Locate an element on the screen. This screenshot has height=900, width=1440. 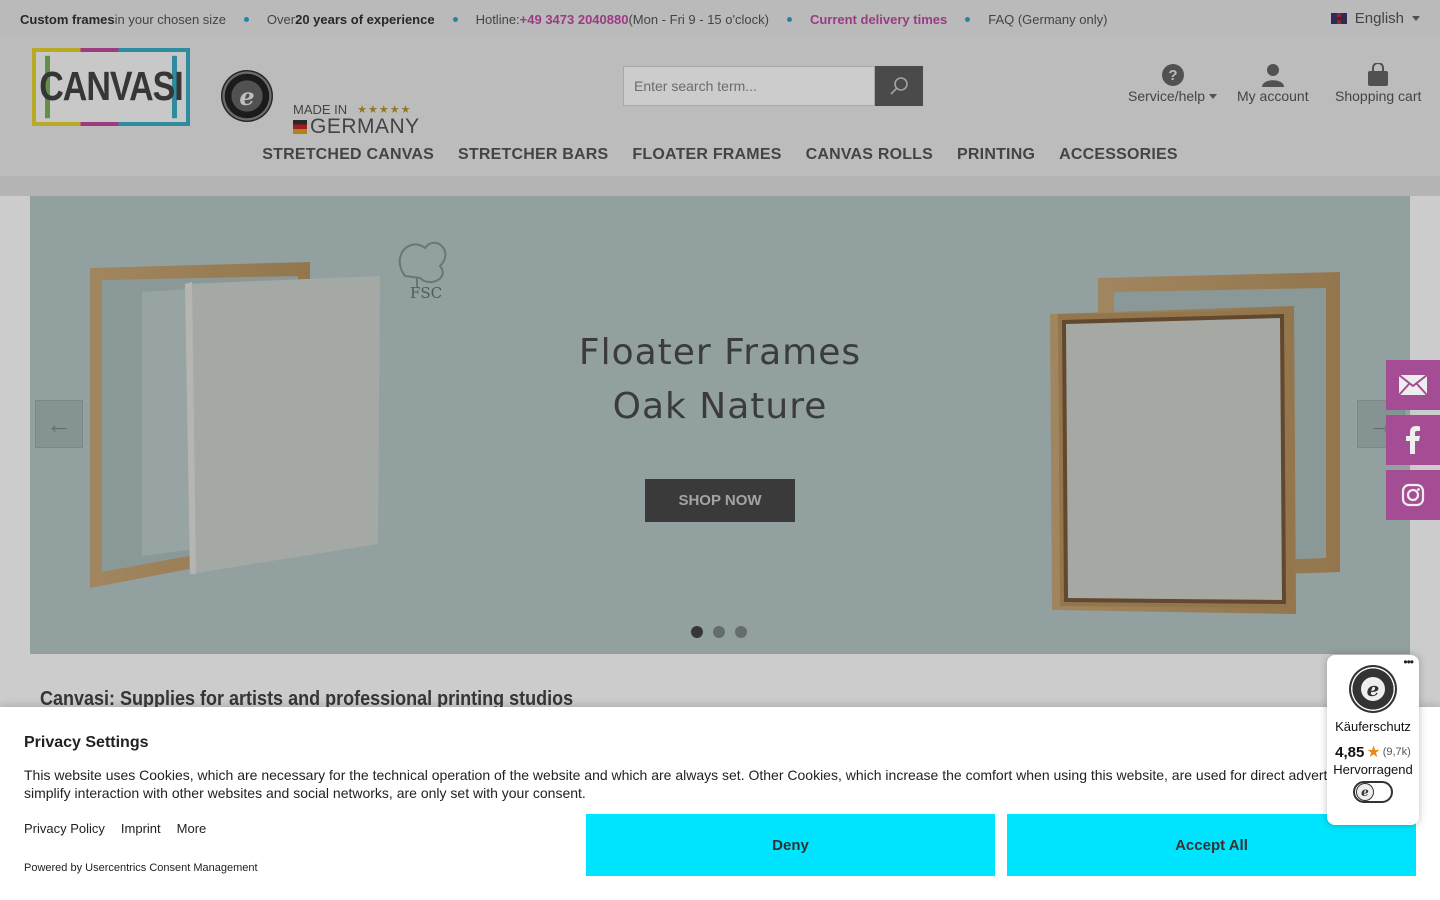
canvasi-logo: CANVASI is located at coordinates (111, 87).